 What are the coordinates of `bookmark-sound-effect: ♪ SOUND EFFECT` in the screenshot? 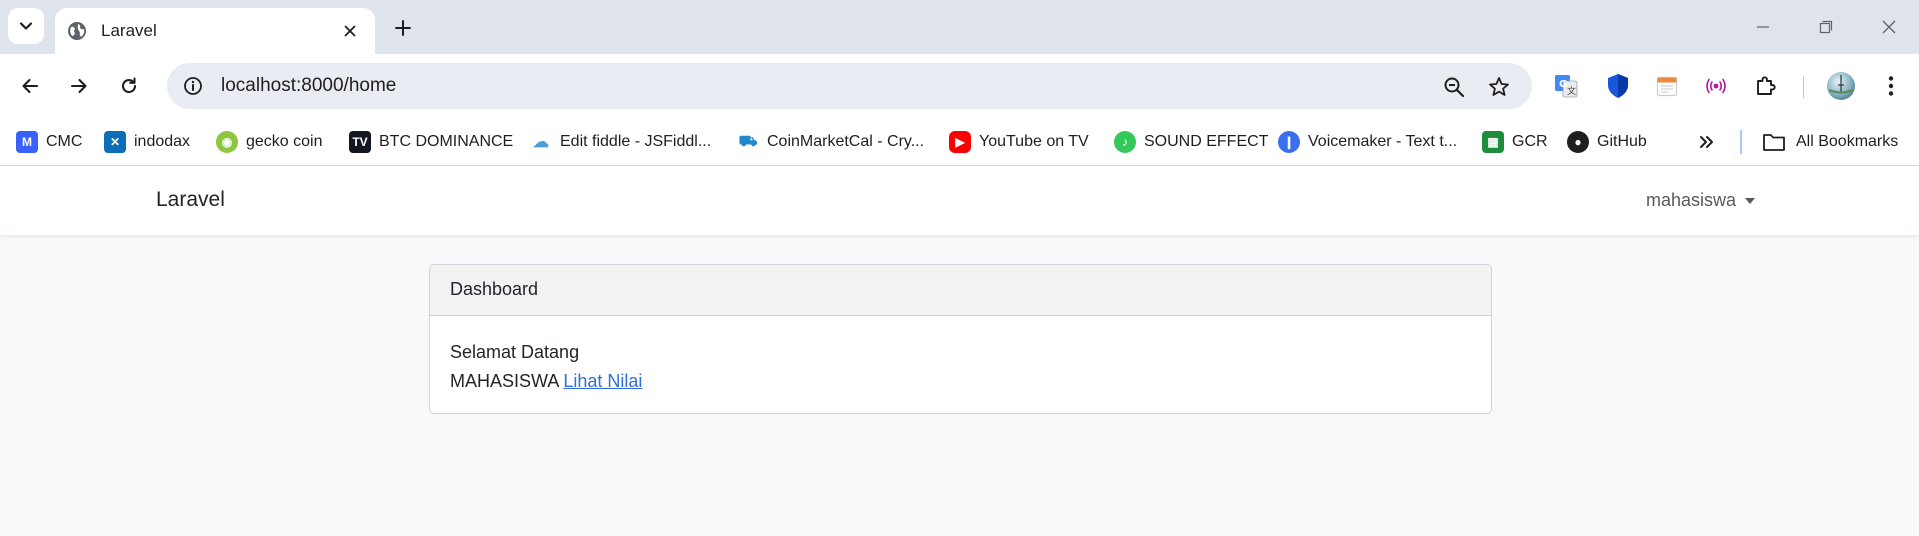 It's located at (1191, 142).